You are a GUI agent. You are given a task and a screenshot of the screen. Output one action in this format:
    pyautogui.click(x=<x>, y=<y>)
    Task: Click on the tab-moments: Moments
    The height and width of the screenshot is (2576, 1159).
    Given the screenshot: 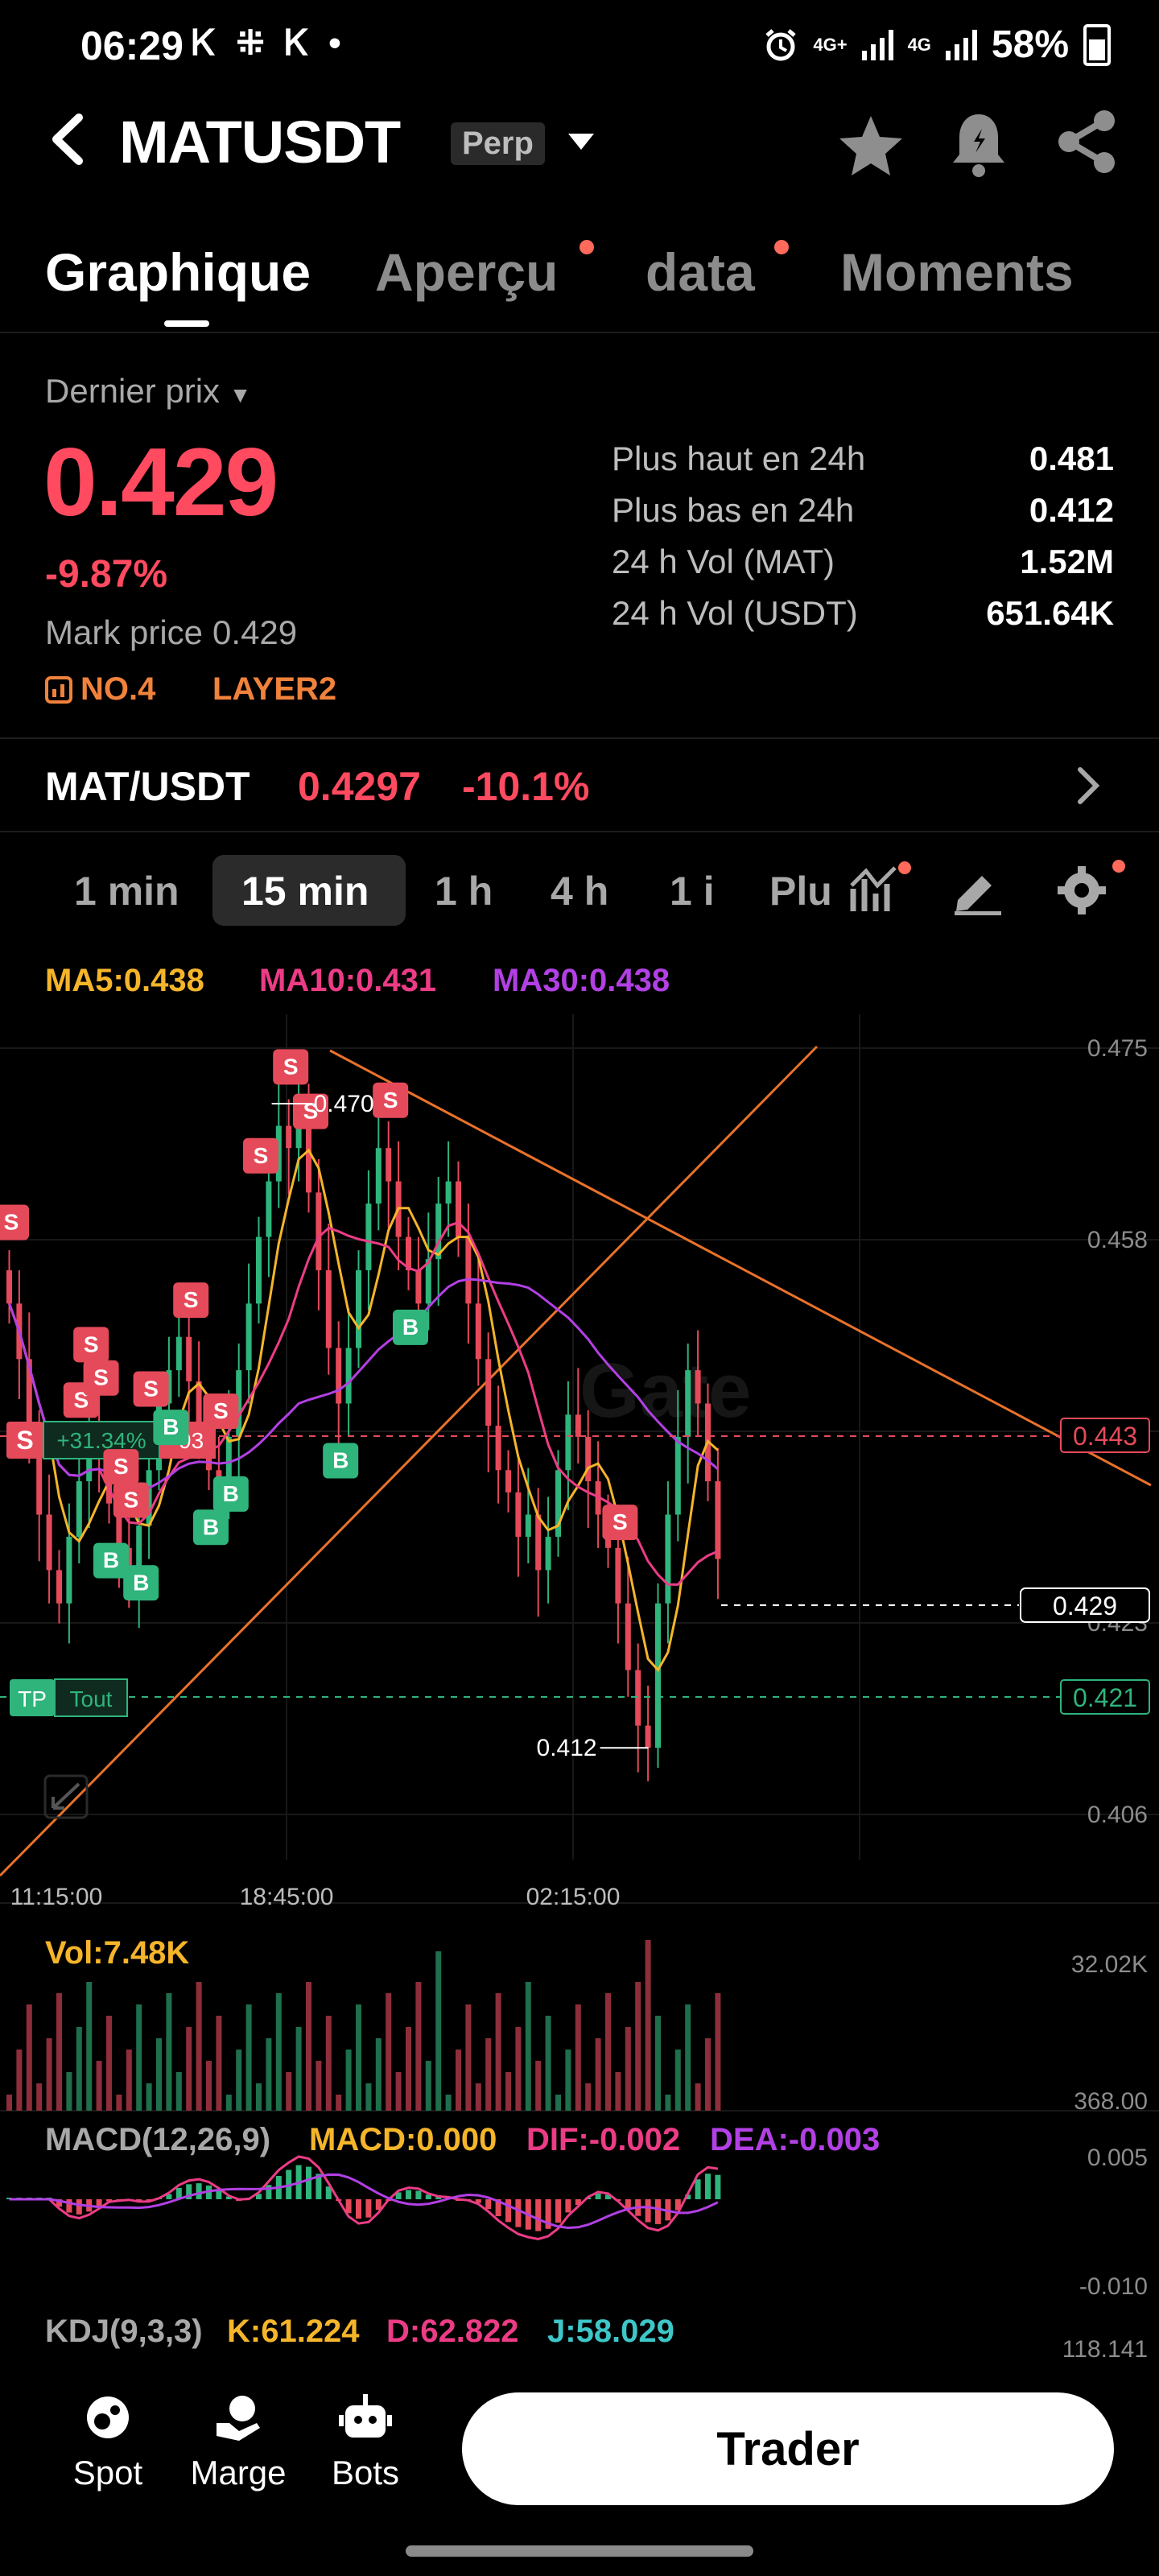 What is the action you would take?
    pyautogui.click(x=957, y=272)
    